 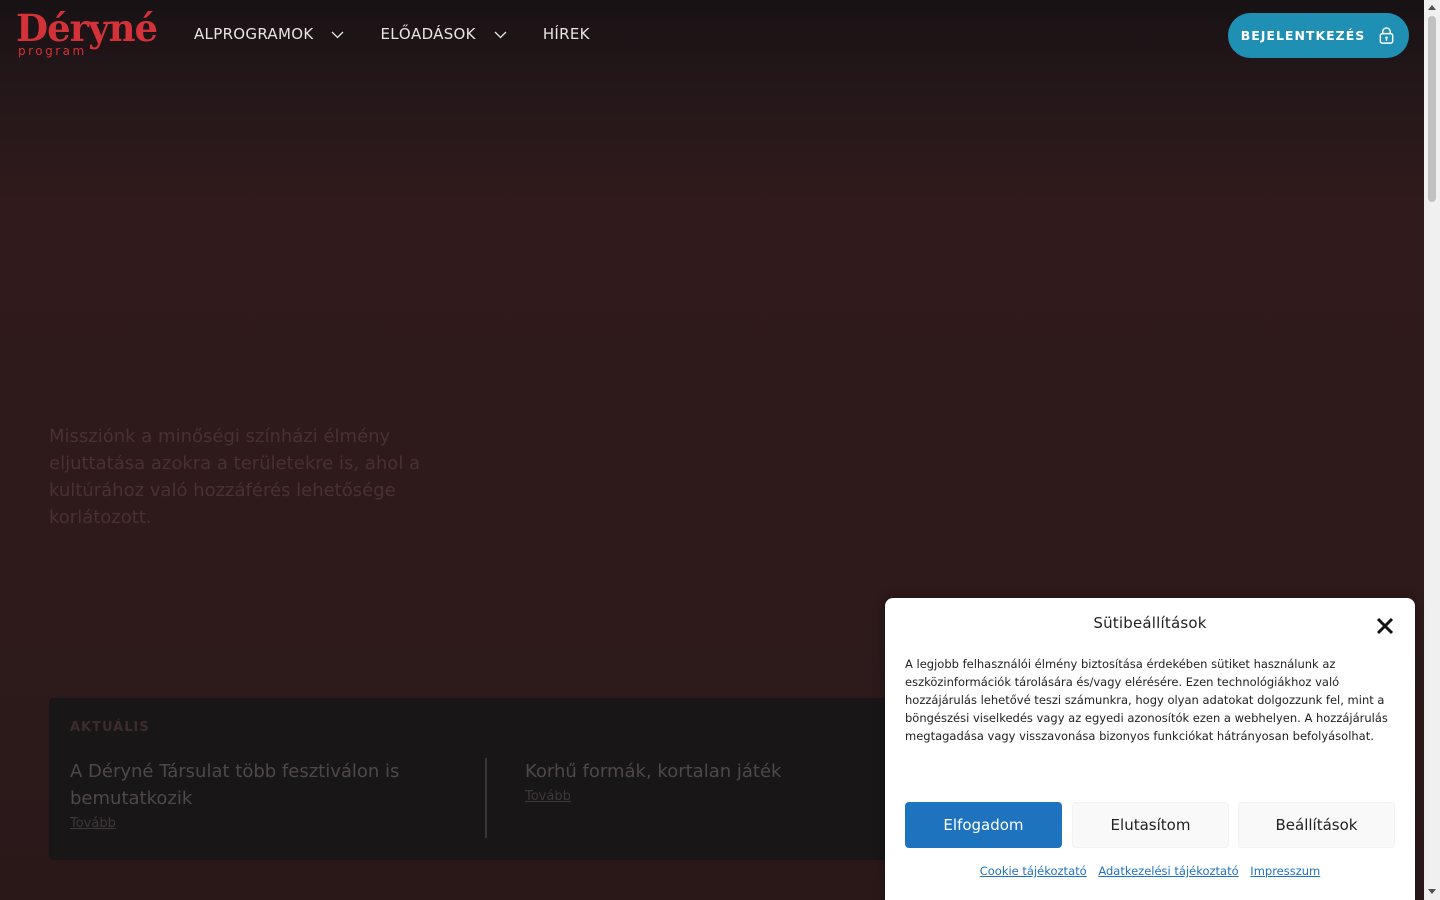 I want to click on news-item: Korhű formák, kortalan játék Tovább, so click(x=725, y=781).